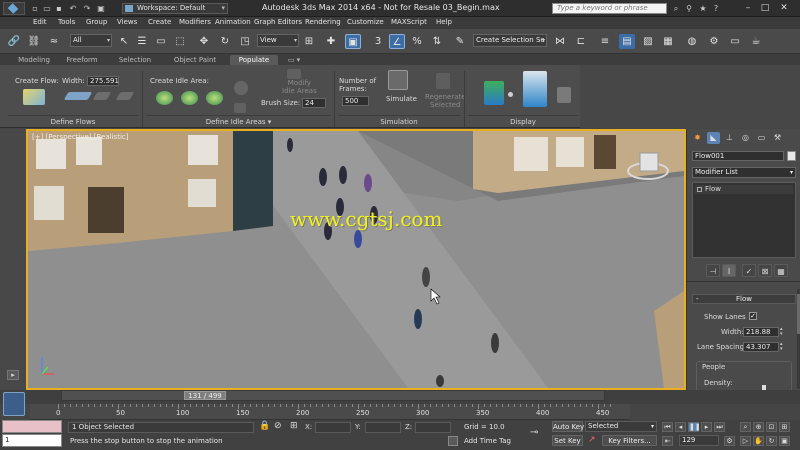 This screenshot has width=800, height=450. What do you see at coordinates (444, 22) in the screenshot?
I see `menu-help: Help` at bounding box center [444, 22].